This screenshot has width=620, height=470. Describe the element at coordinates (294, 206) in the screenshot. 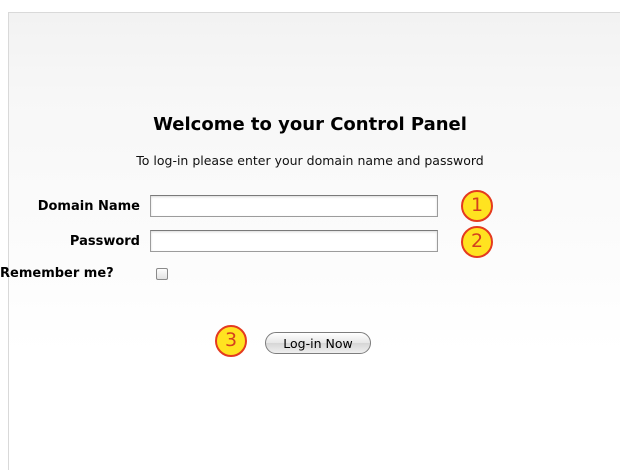

I see `domain-name-input` at that location.